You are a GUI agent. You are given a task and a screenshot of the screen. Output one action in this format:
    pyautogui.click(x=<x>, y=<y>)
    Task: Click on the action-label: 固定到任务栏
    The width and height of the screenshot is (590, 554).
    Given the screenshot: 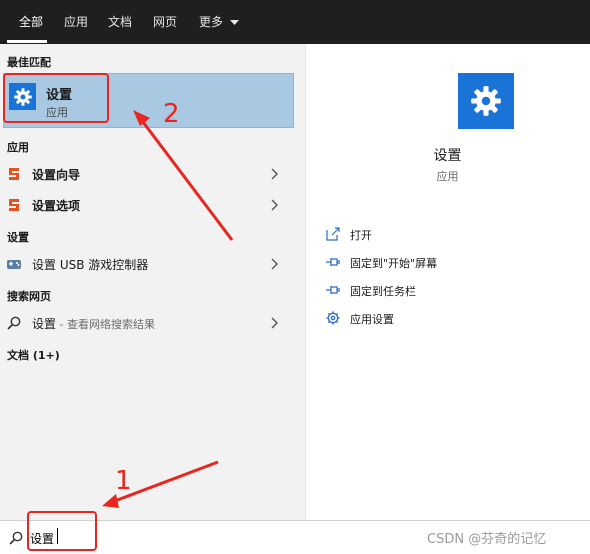 What is the action you would take?
    pyautogui.click(x=383, y=291)
    